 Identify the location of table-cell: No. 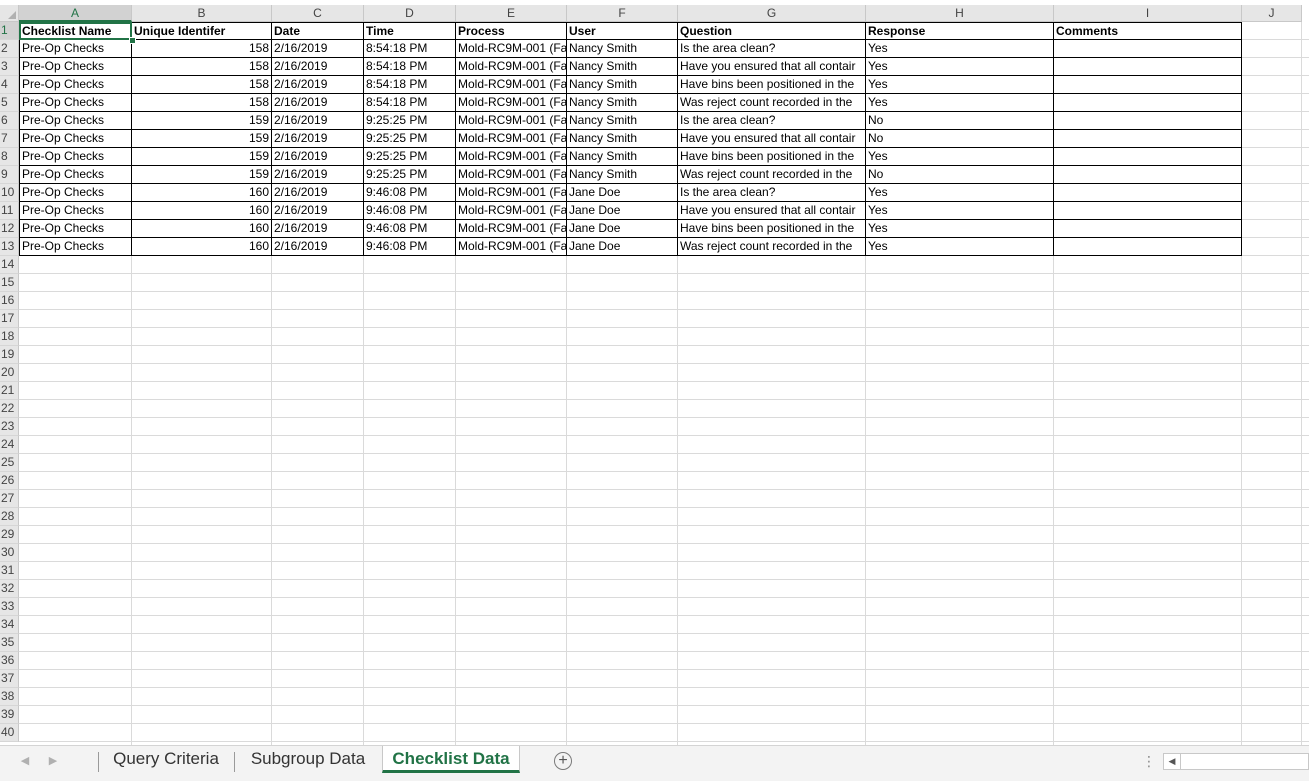
(960, 175).